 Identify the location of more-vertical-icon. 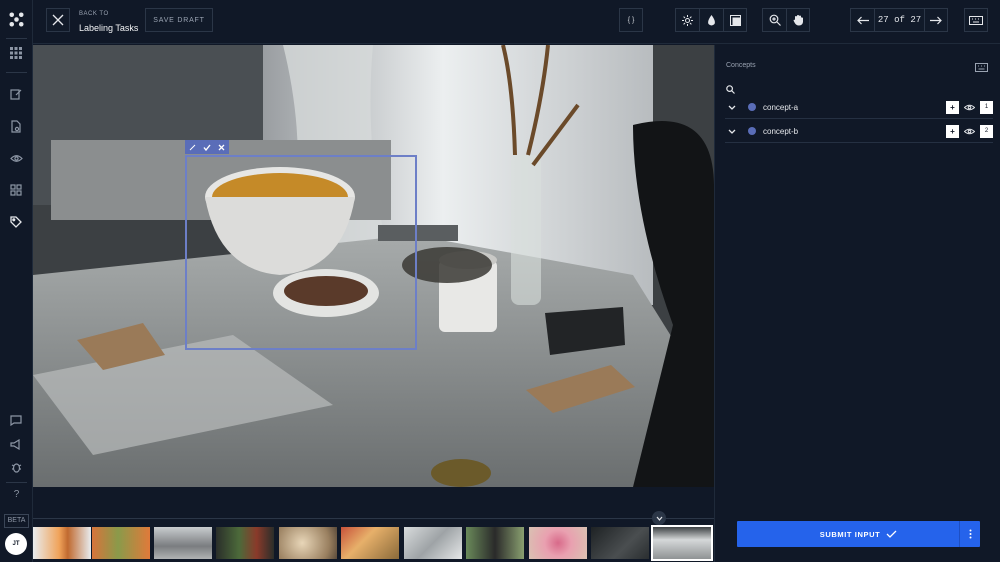
(970, 534).